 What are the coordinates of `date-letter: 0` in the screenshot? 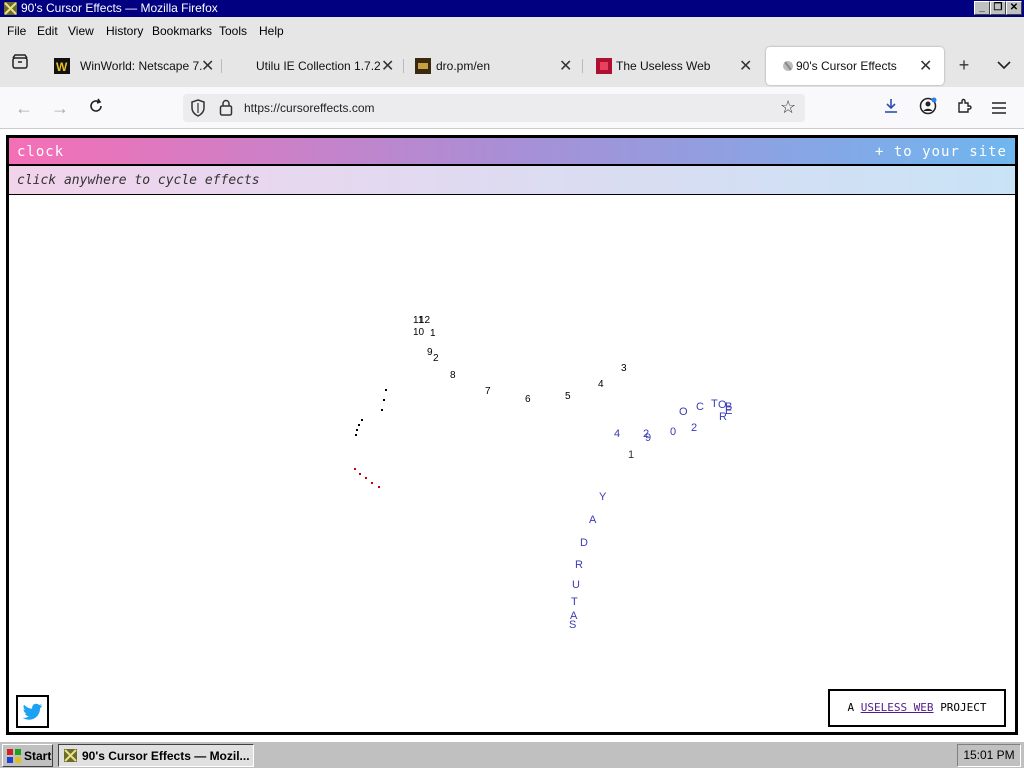 It's located at (673, 432).